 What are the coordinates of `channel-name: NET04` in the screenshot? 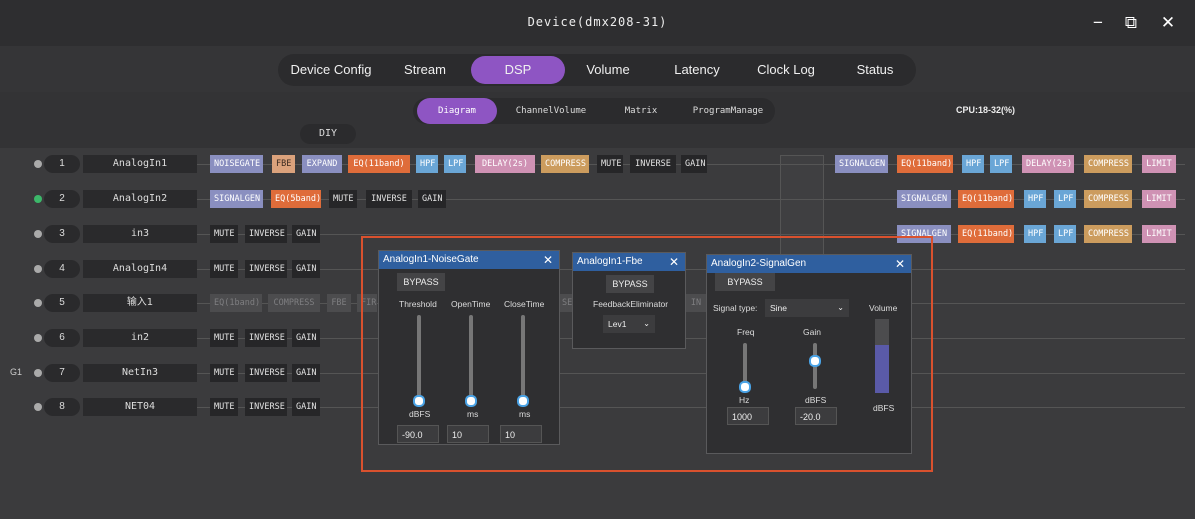 It's located at (140, 407).